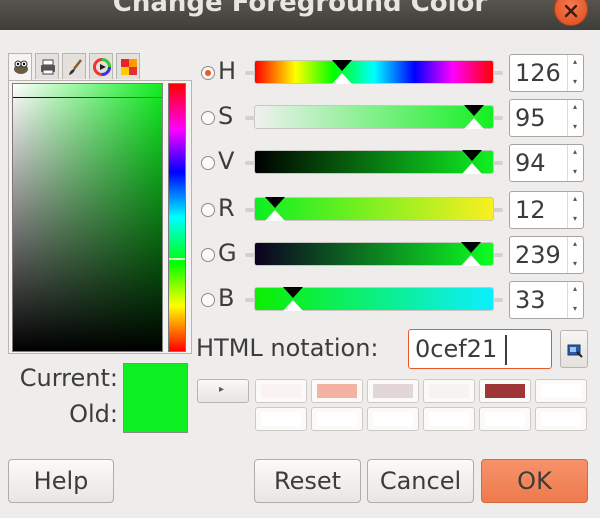 This screenshot has width=600, height=518. I want to click on current-color-label: Current:, so click(68, 378).